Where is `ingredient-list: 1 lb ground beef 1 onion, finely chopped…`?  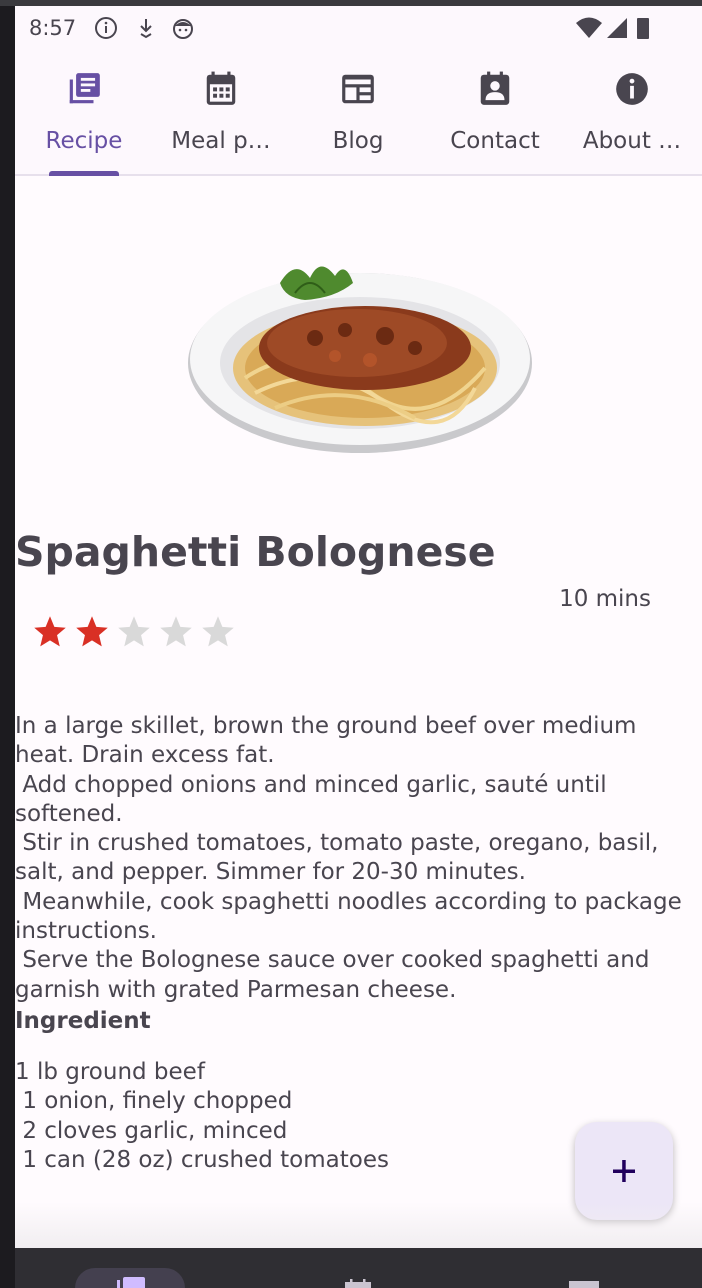 ingredient-list: 1 lb ground beef 1 onion, finely chopped… is located at coordinates (202, 1116).